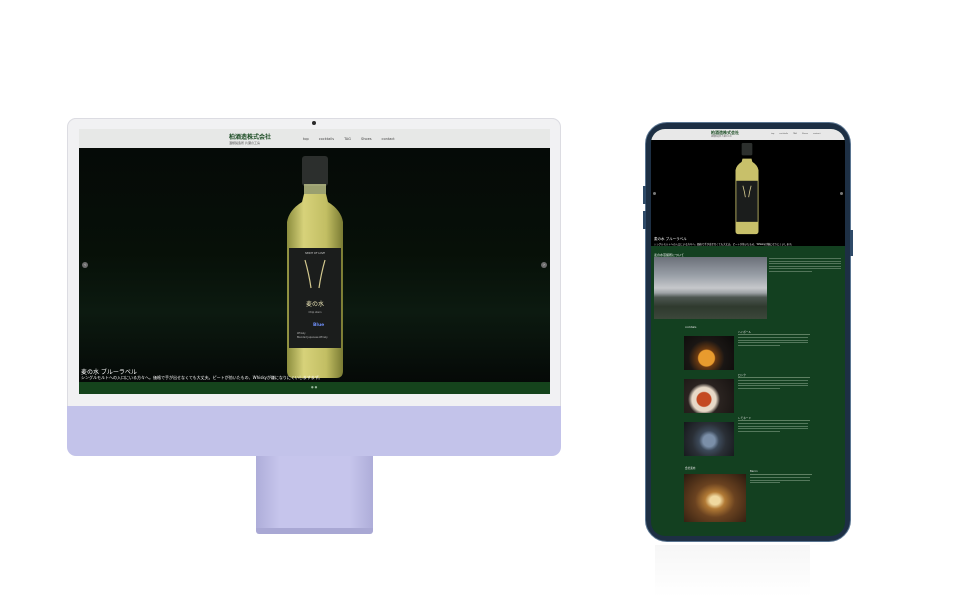  I want to click on mobile-nav-item-cocktails: cocktails, so click(783, 134).